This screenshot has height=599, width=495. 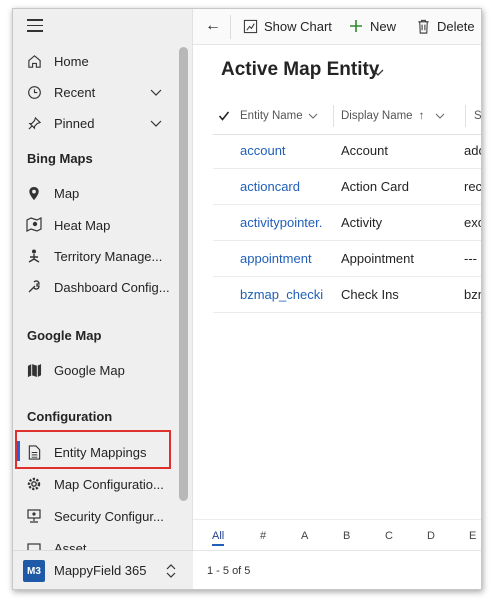 What do you see at coordinates (218, 538) in the screenshot?
I see `filter-all: All` at bounding box center [218, 538].